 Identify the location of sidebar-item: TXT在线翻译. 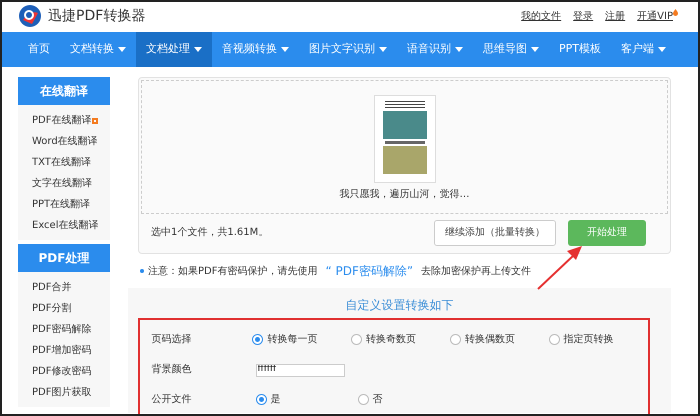
(64, 162).